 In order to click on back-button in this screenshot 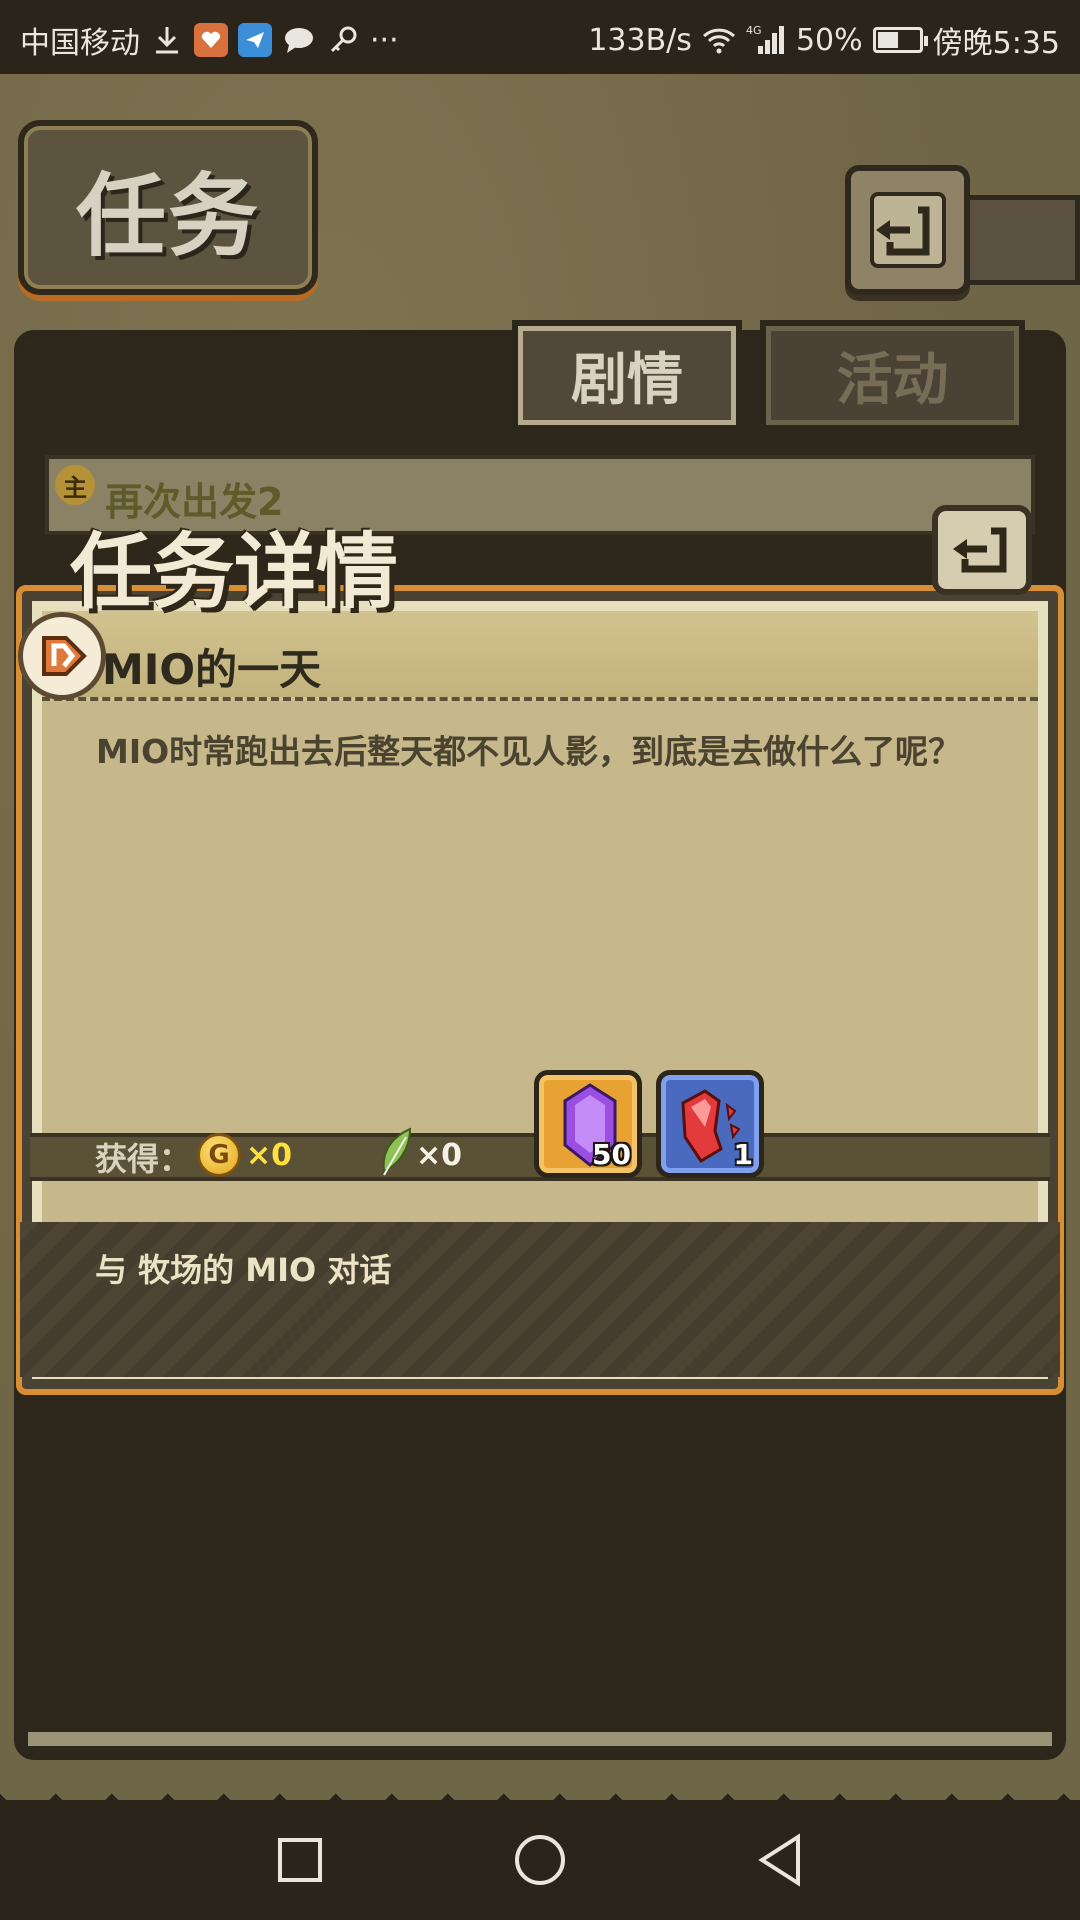, I will do `click(907, 230)`.